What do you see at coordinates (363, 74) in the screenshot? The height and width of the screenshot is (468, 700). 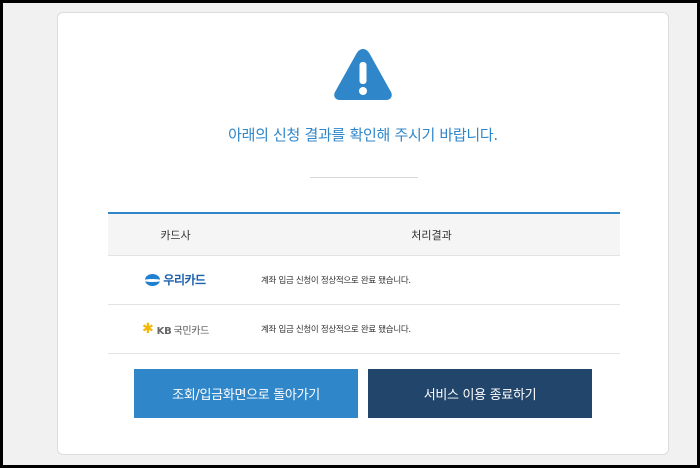 I see `warning-icon` at bounding box center [363, 74].